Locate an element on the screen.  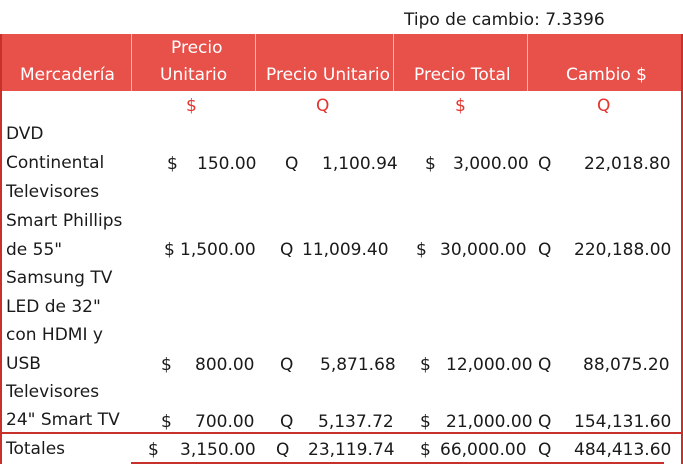
totals-total-usd-symbol: $ is located at coordinates (425, 450).